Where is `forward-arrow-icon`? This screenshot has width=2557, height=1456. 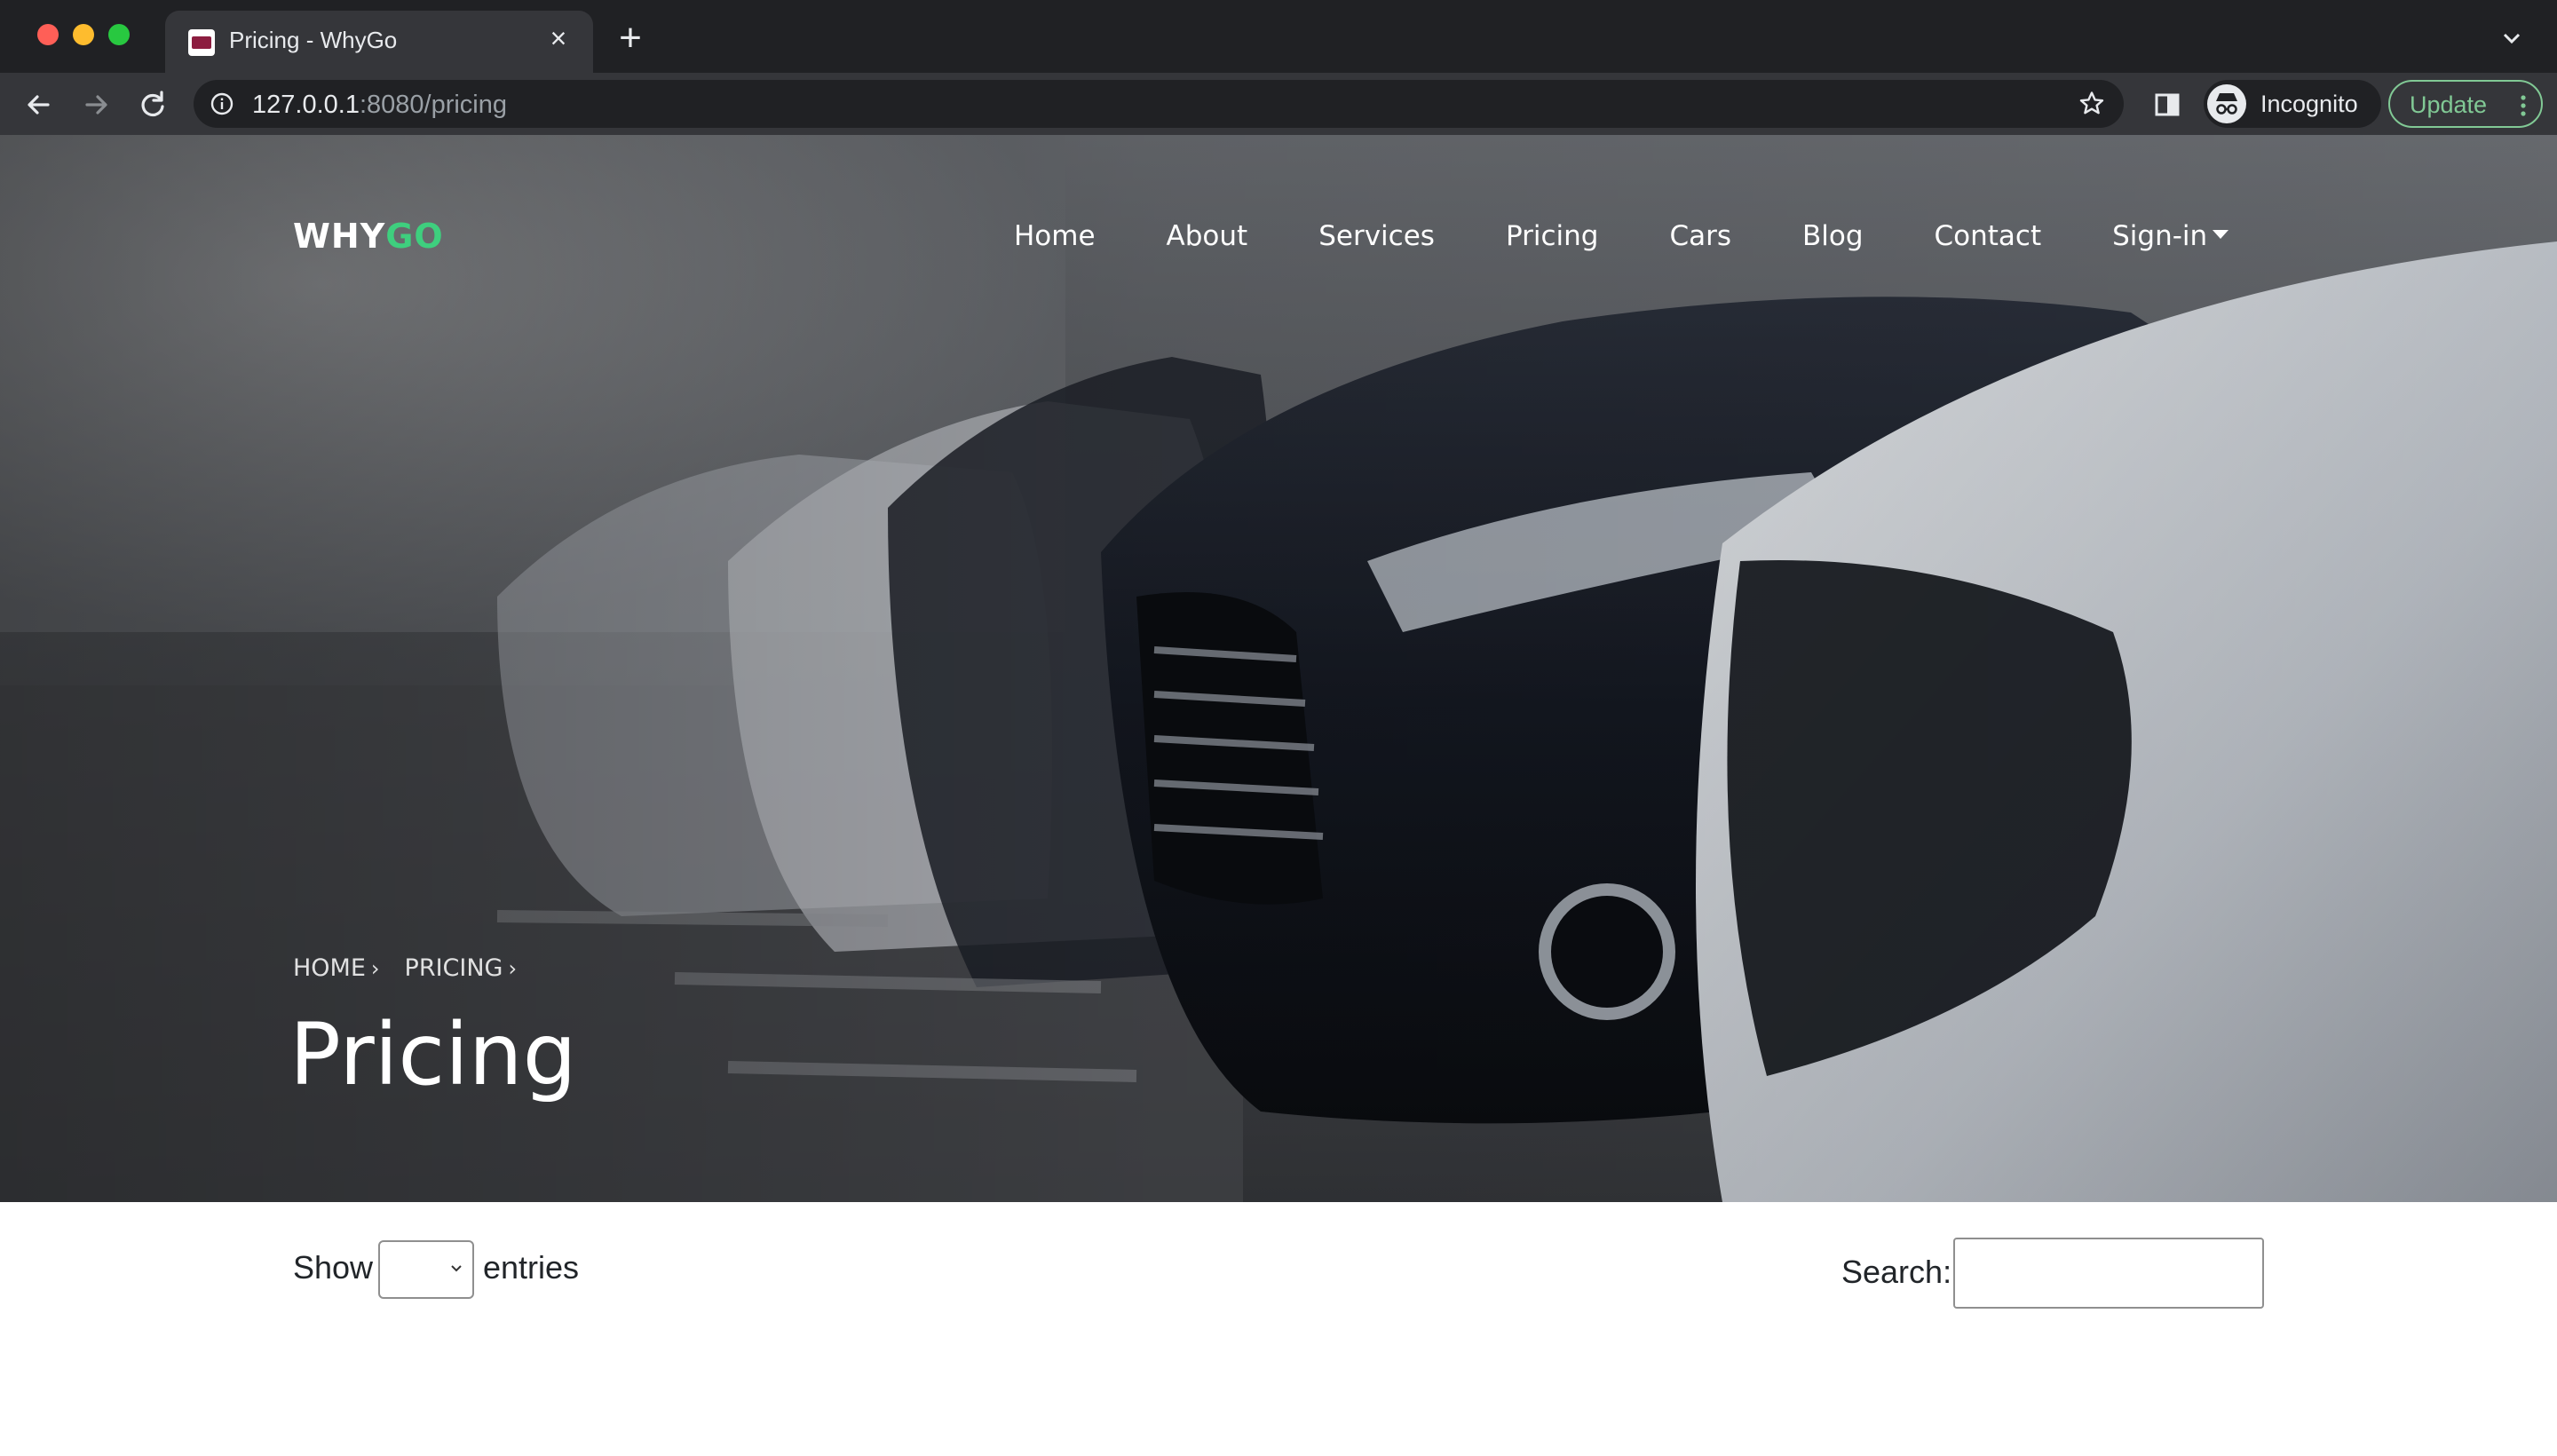
forward-arrow-icon is located at coordinates (95, 104).